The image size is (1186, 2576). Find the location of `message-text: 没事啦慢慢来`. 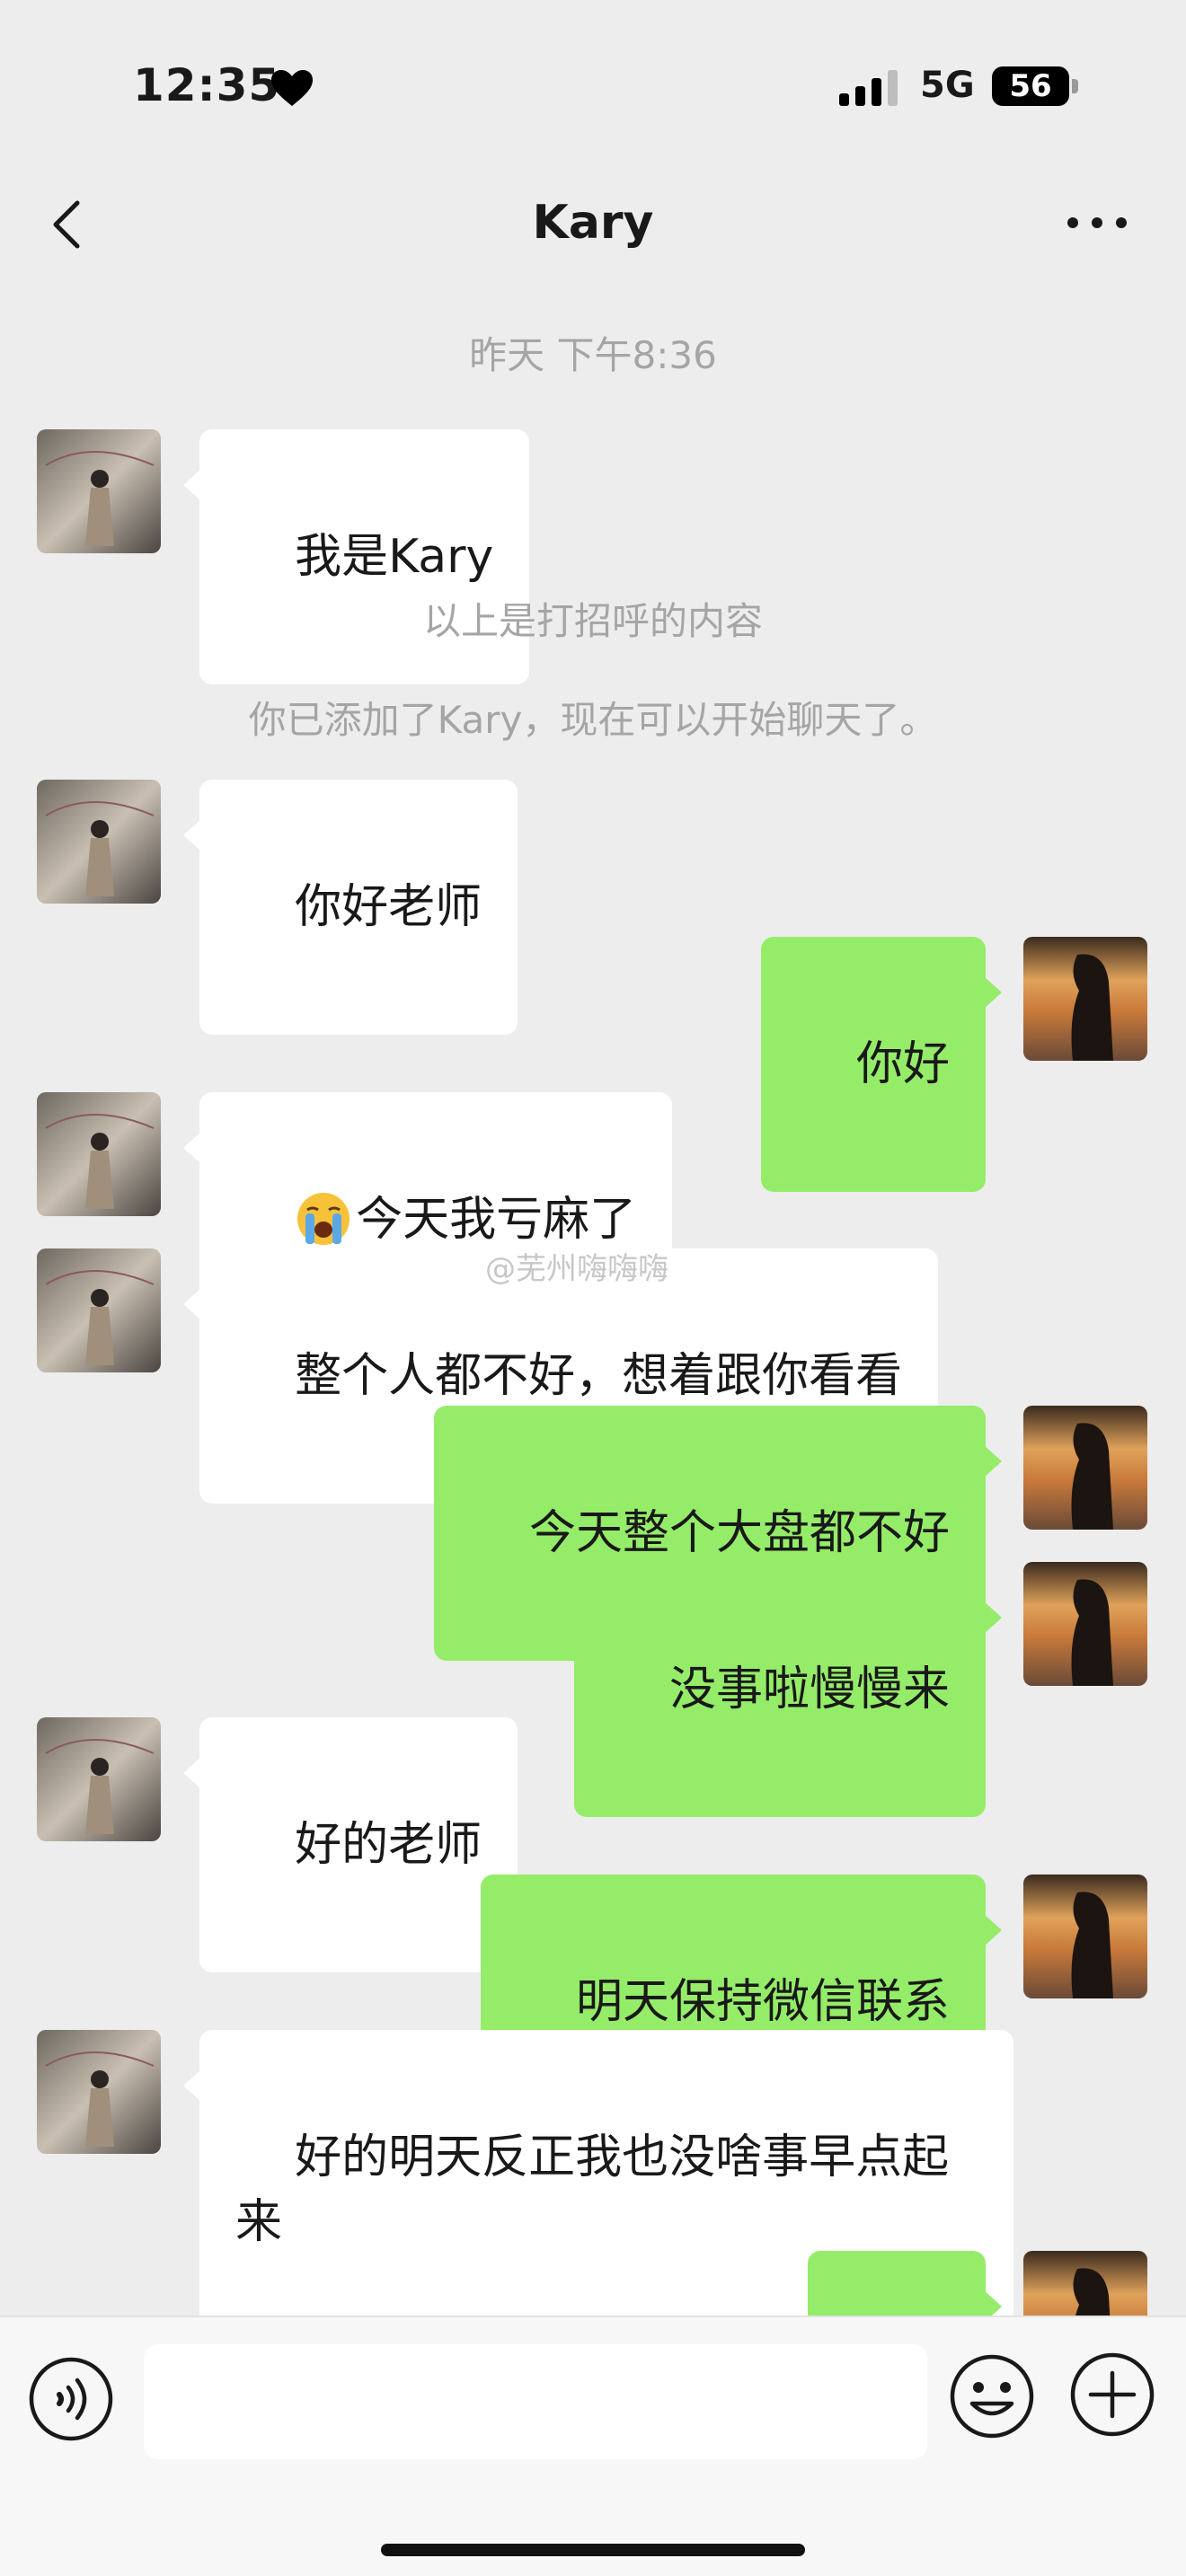

message-text: 没事啦慢慢来 is located at coordinates (809, 1689).